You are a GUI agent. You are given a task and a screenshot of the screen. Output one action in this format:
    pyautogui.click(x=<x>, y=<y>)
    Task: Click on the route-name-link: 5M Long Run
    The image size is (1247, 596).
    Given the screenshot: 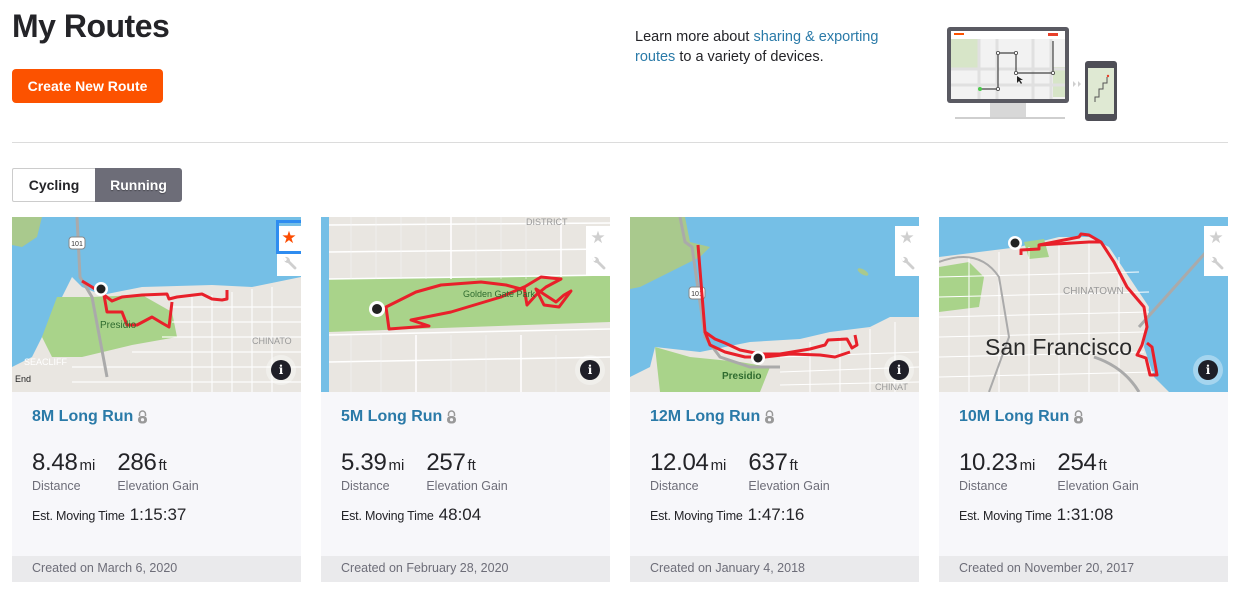 What is the action you would take?
    pyautogui.click(x=399, y=417)
    